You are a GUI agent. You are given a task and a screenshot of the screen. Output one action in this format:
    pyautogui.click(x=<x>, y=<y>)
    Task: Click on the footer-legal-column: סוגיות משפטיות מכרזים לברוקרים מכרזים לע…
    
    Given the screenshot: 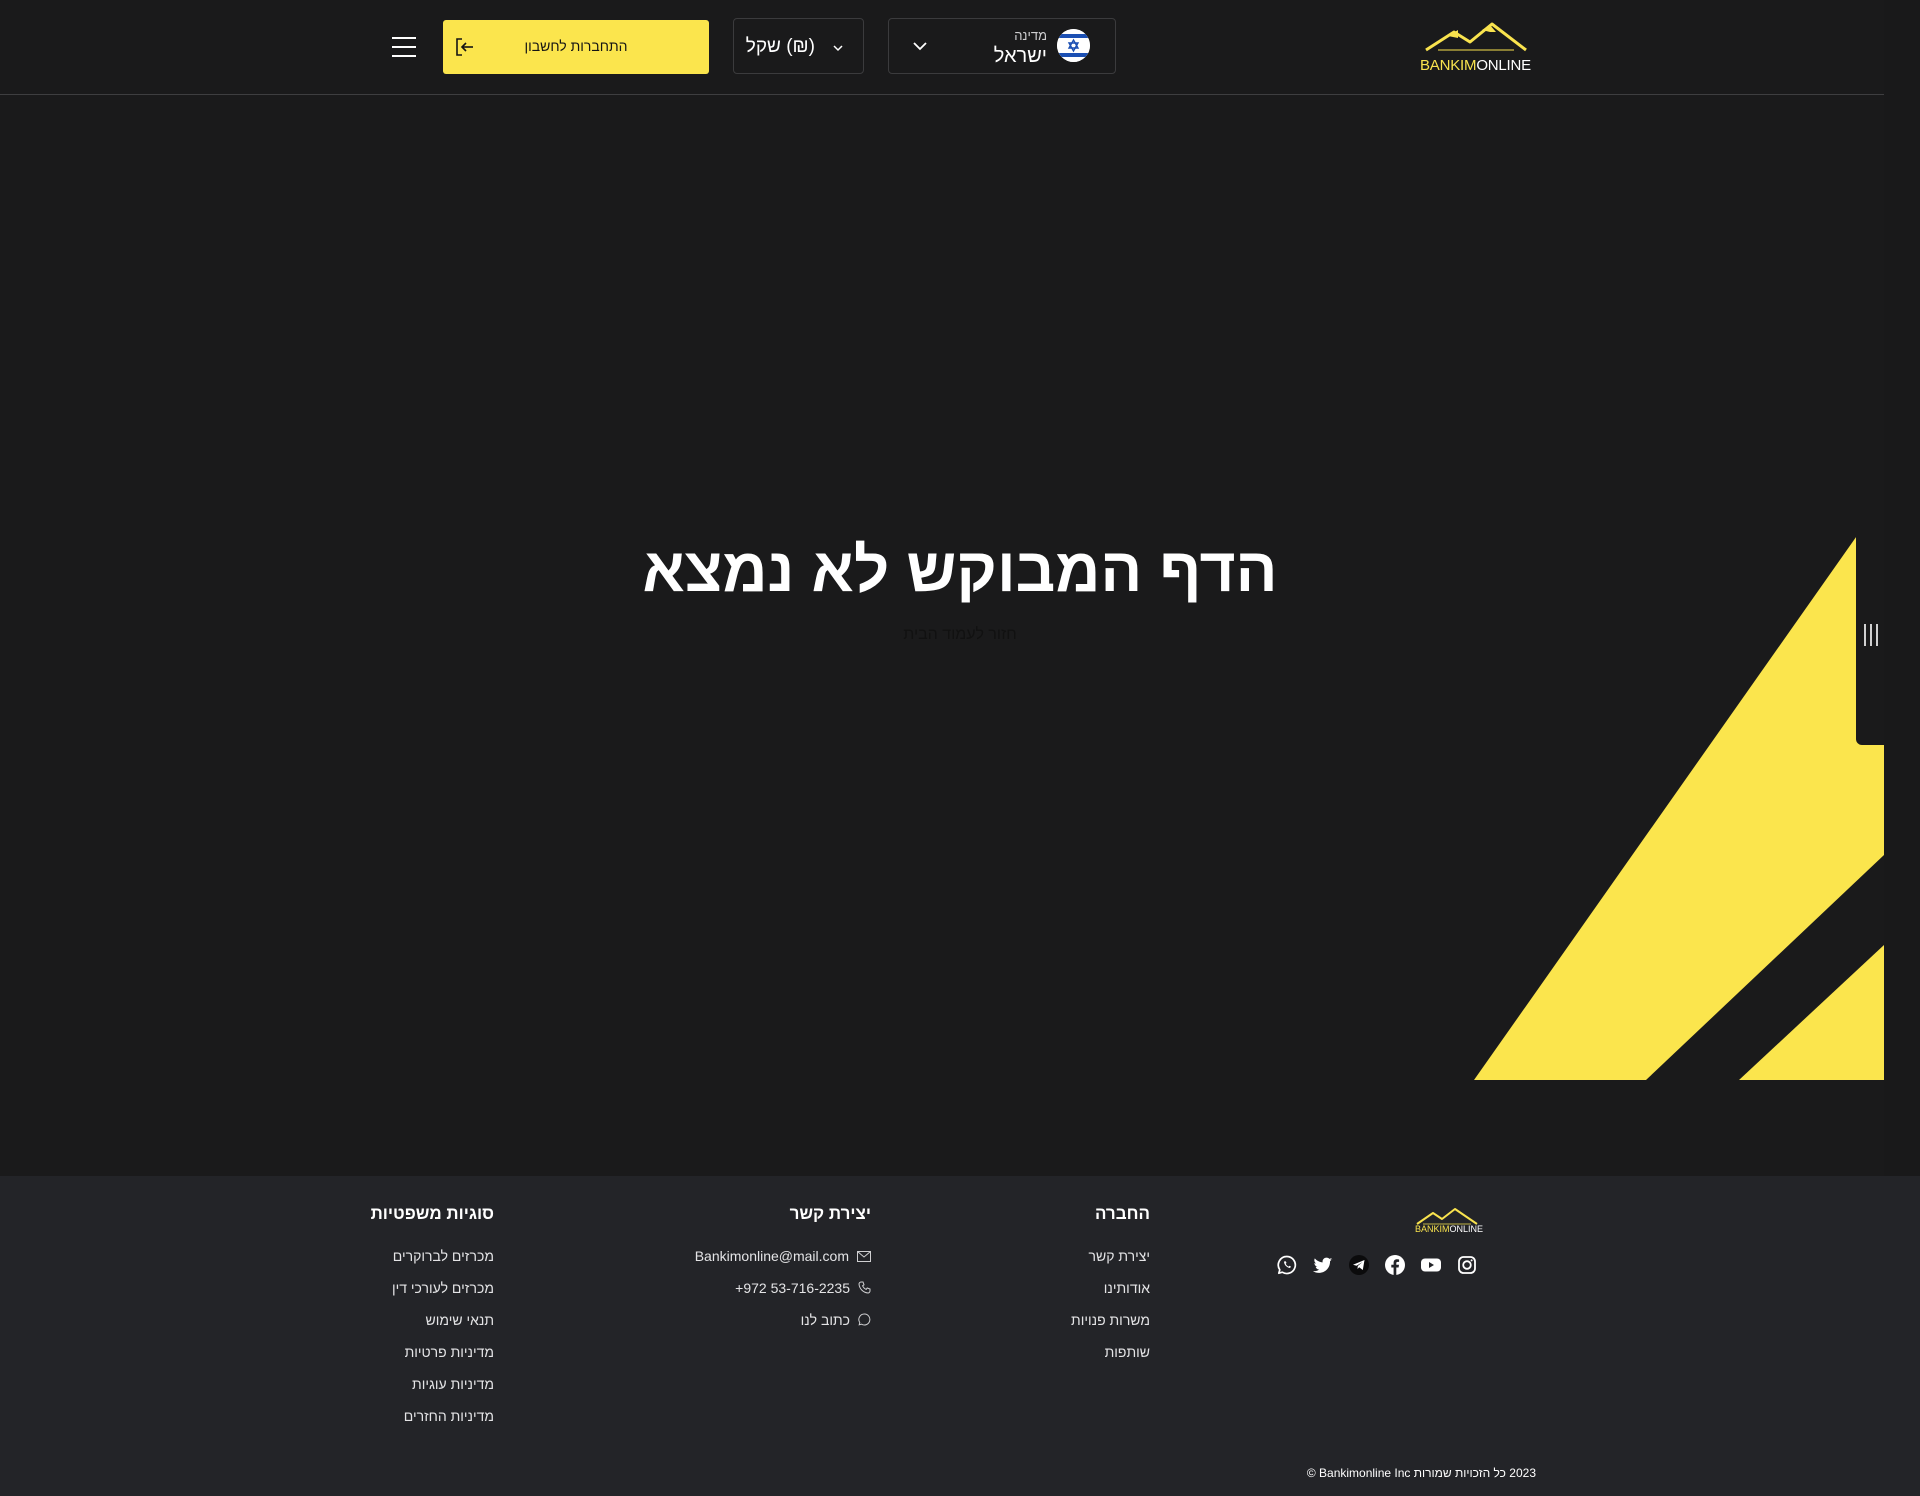 What is the action you would take?
    pyautogui.click(x=414, y=1314)
    